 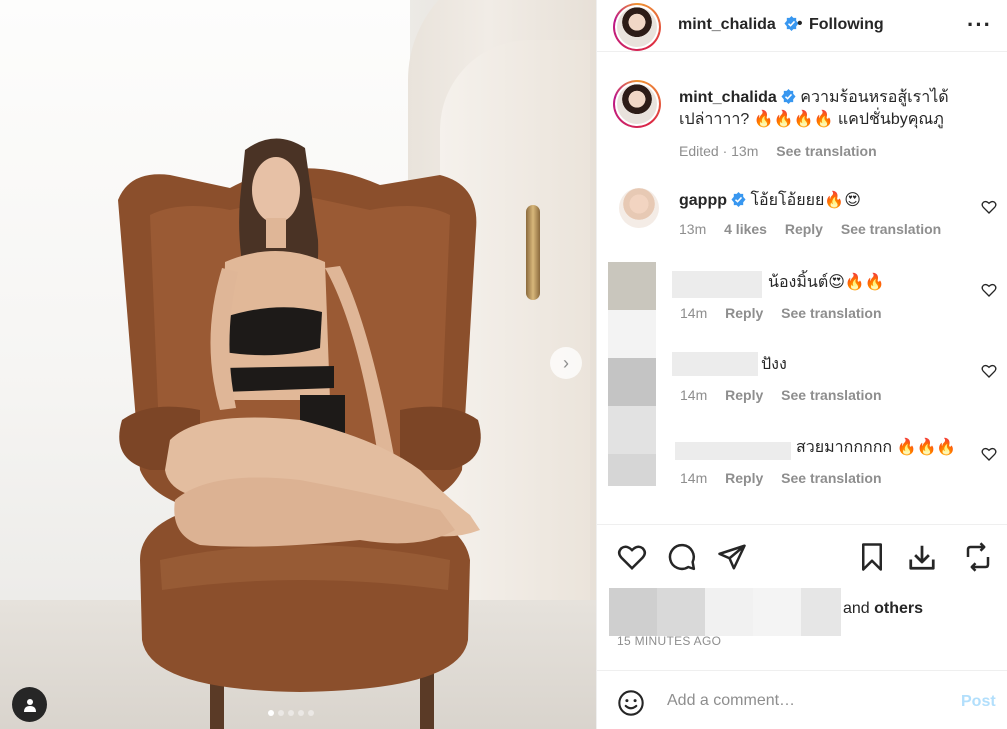 I want to click on comment-text: ปังง, so click(x=774, y=364).